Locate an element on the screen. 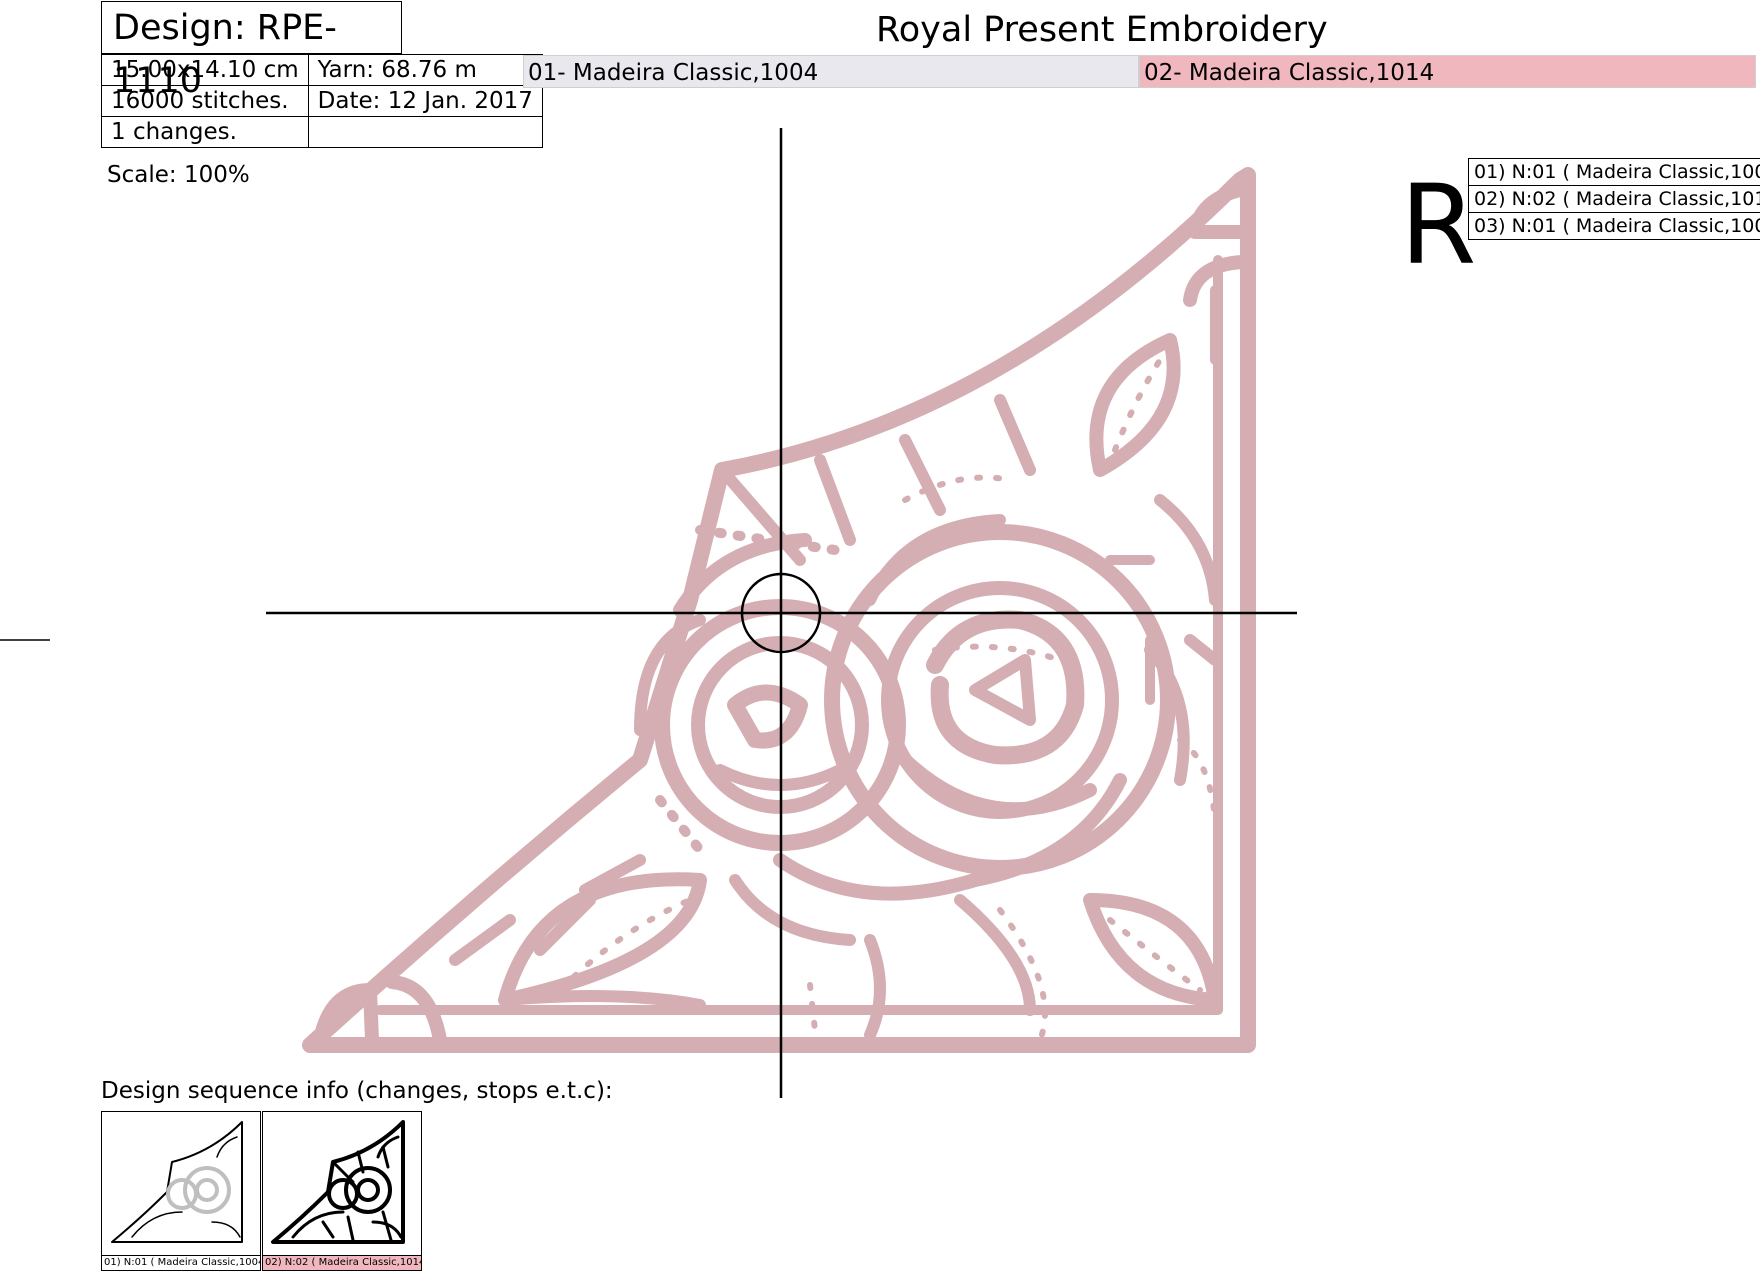  sequence-thumbnail-1: 01) N:01 ( Madeira Classic,1004) is located at coordinates (181, 1191).